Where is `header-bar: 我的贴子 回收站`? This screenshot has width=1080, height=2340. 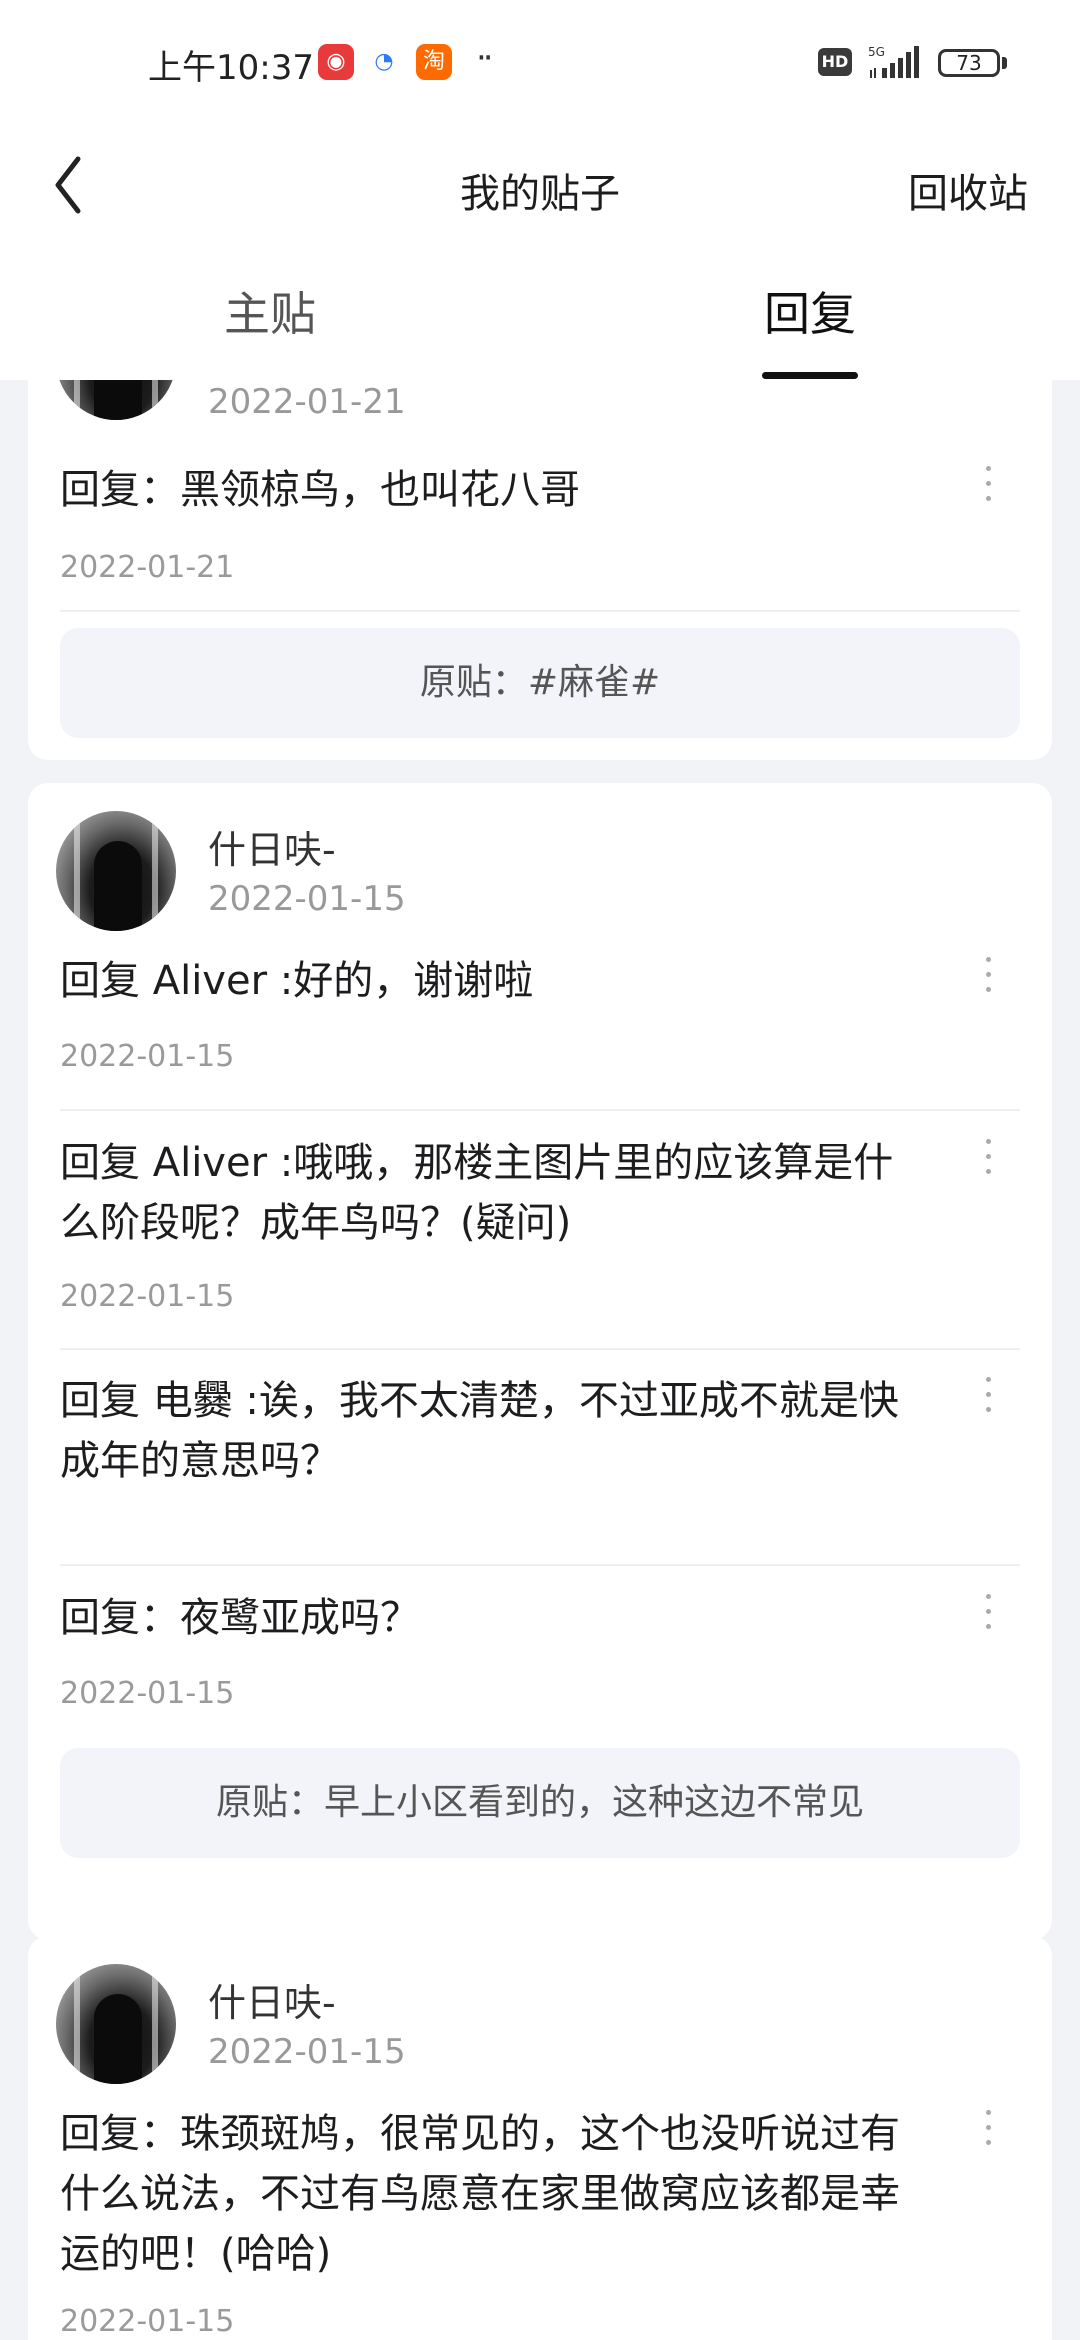
header-bar: 我的贴子 回收站 is located at coordinates (540, 187).